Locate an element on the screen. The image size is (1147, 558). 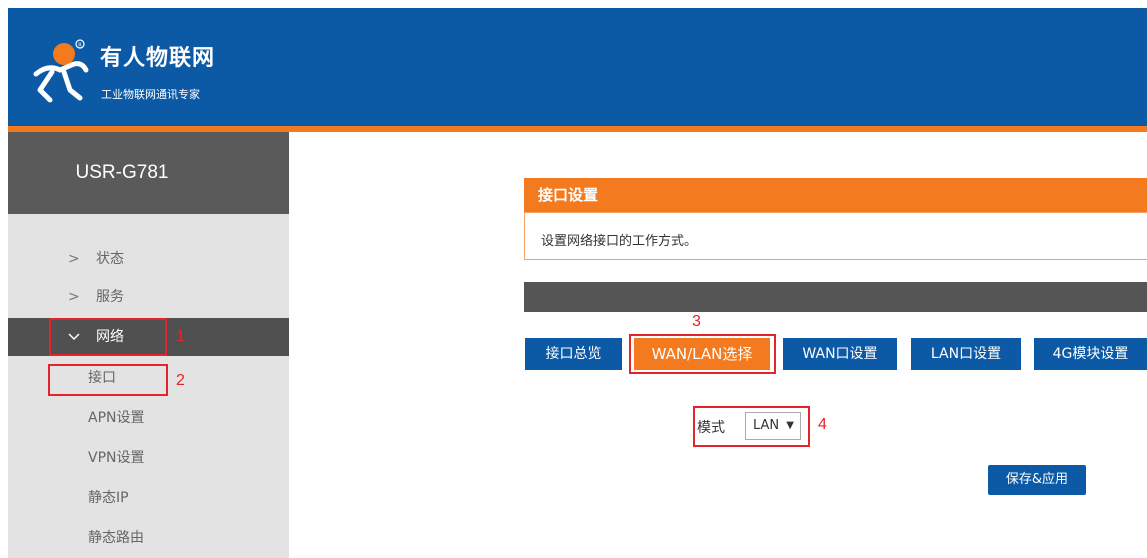
annotation-number-1: 1 is located at coordinates (180, 336).